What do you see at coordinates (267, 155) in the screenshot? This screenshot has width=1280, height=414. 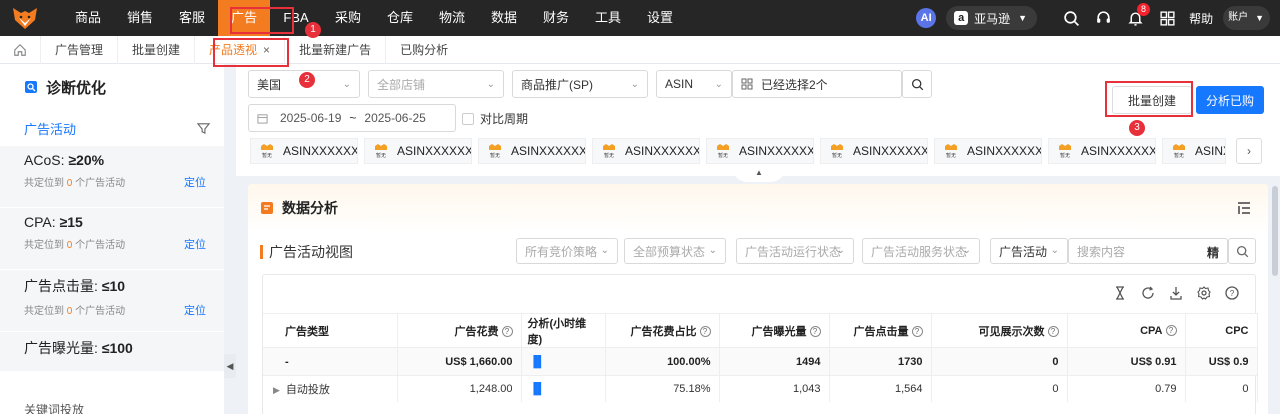 I see `thumb-label: 暂无` at bounding box center [267, 155].